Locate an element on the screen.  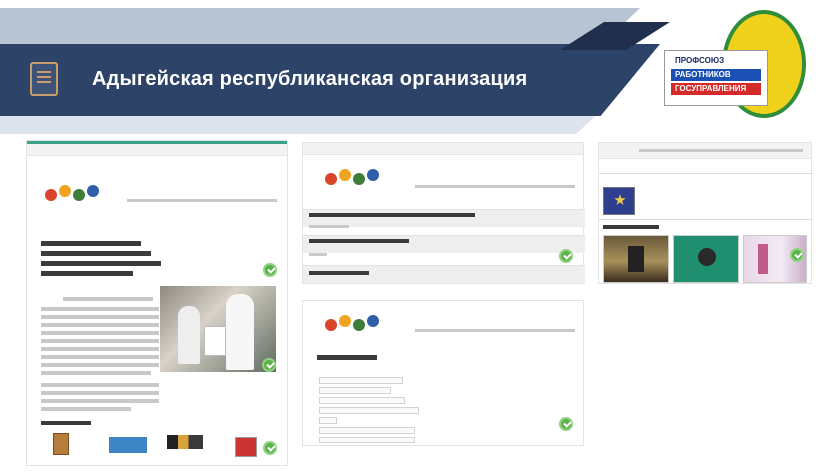
website-screenshot-middle-top is located at coordinates (443, 213).